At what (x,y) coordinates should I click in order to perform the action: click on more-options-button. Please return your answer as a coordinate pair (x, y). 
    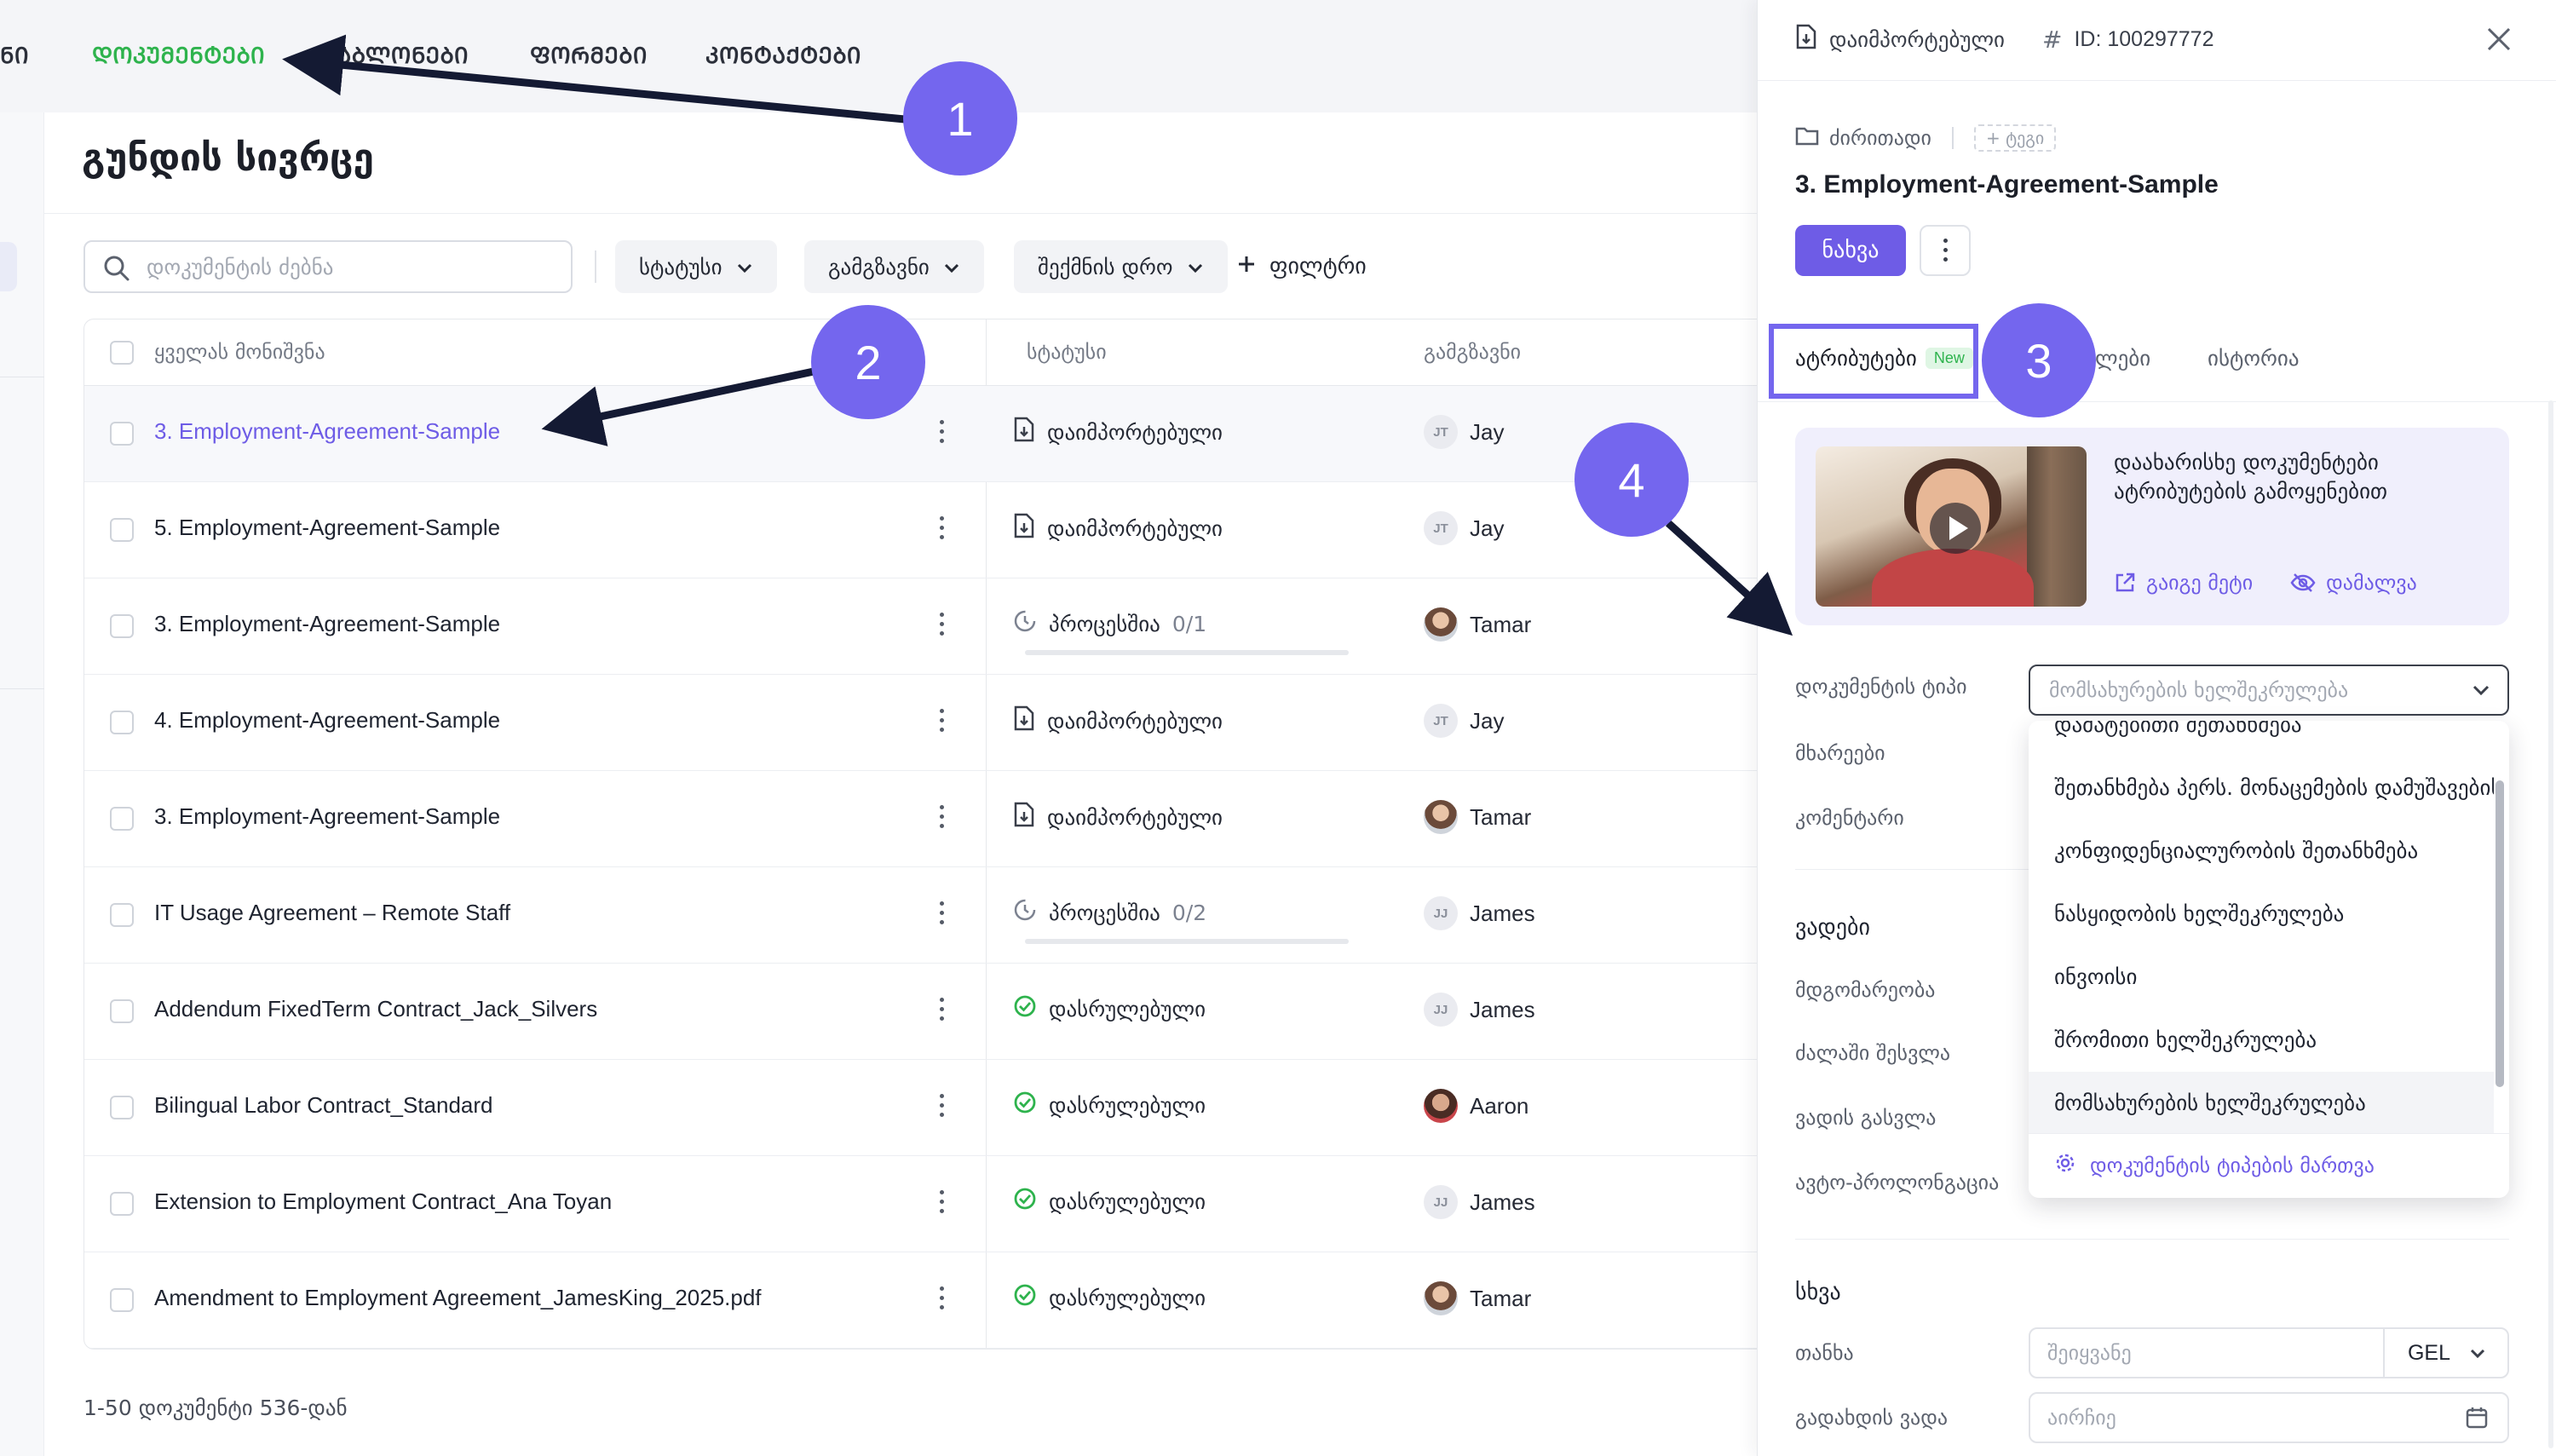
    Looking at the image, I should click on (1945, 250).